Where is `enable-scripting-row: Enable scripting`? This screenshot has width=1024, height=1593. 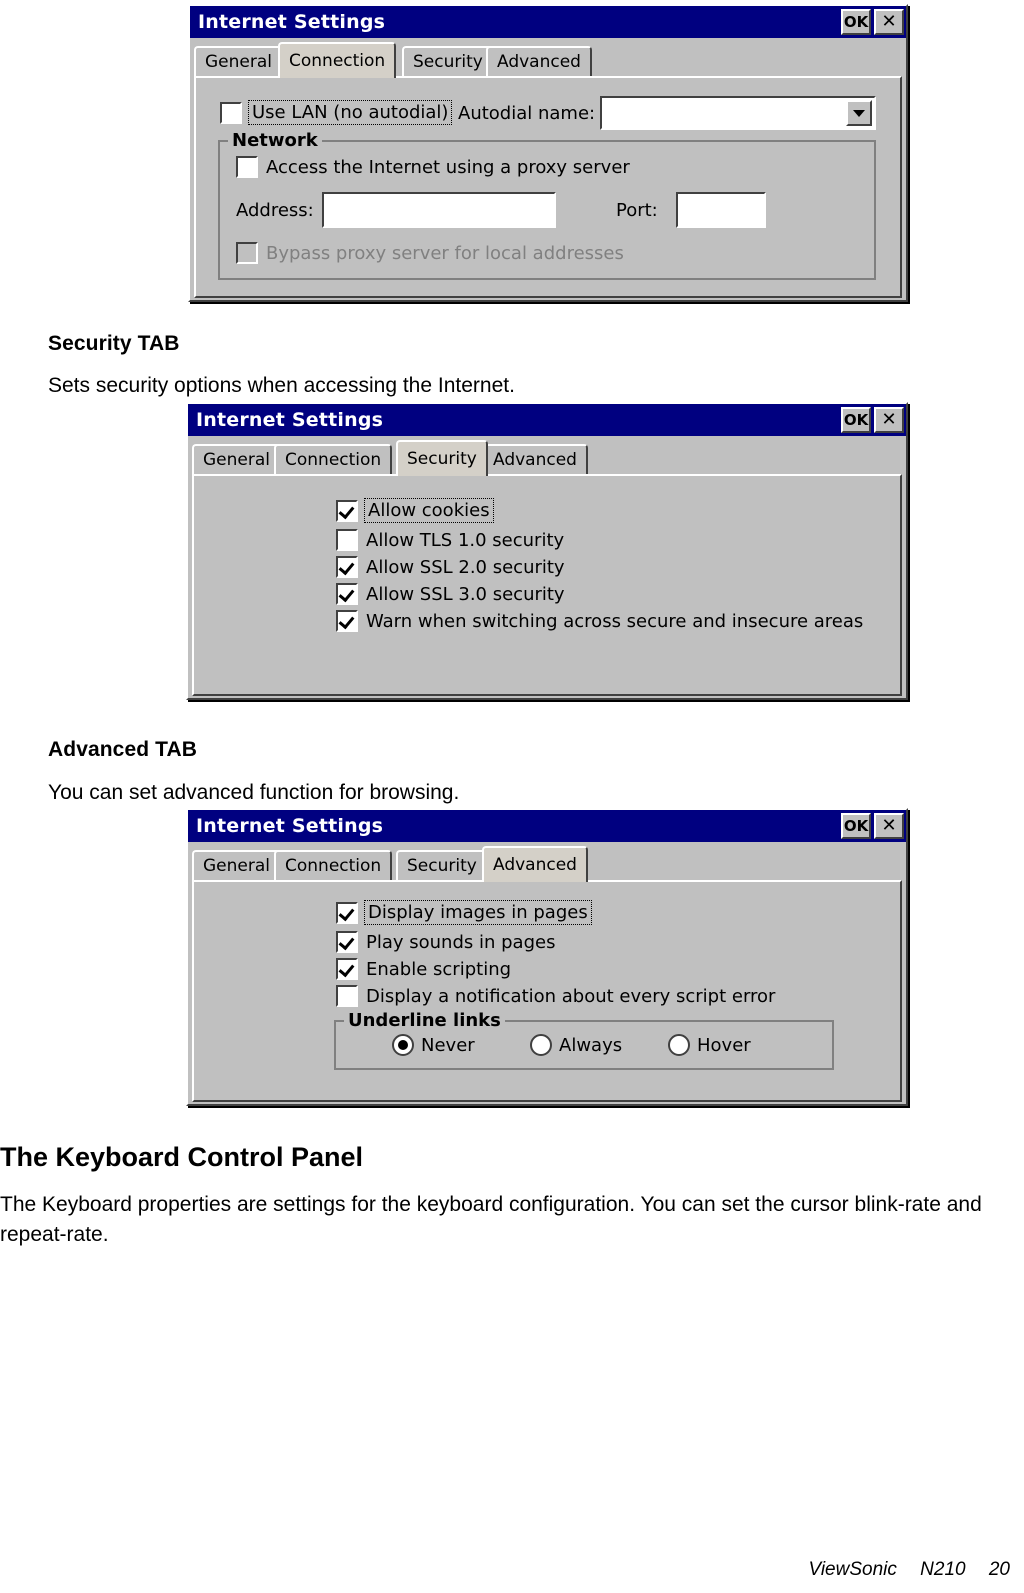 enable-scripting-row: Enable scripting is located at coordinates (423, 969).